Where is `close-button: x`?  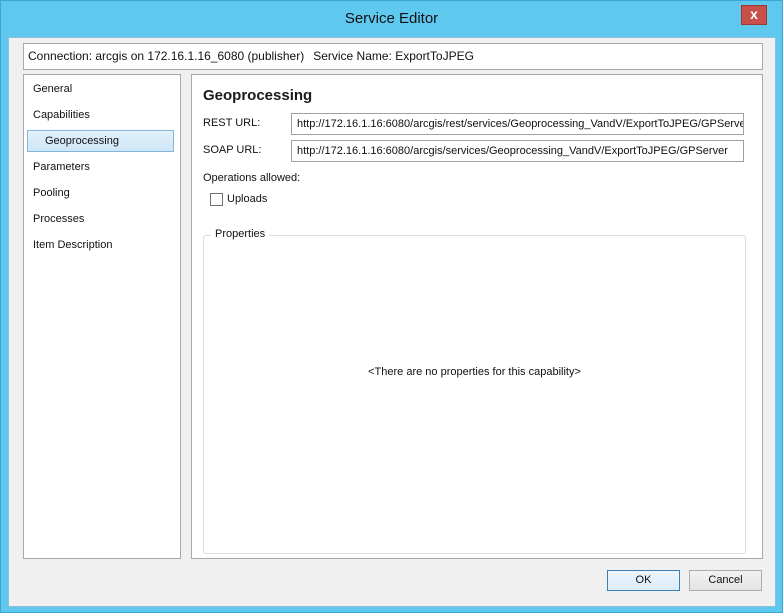 close-button: x is located at coordinates (754, 15).